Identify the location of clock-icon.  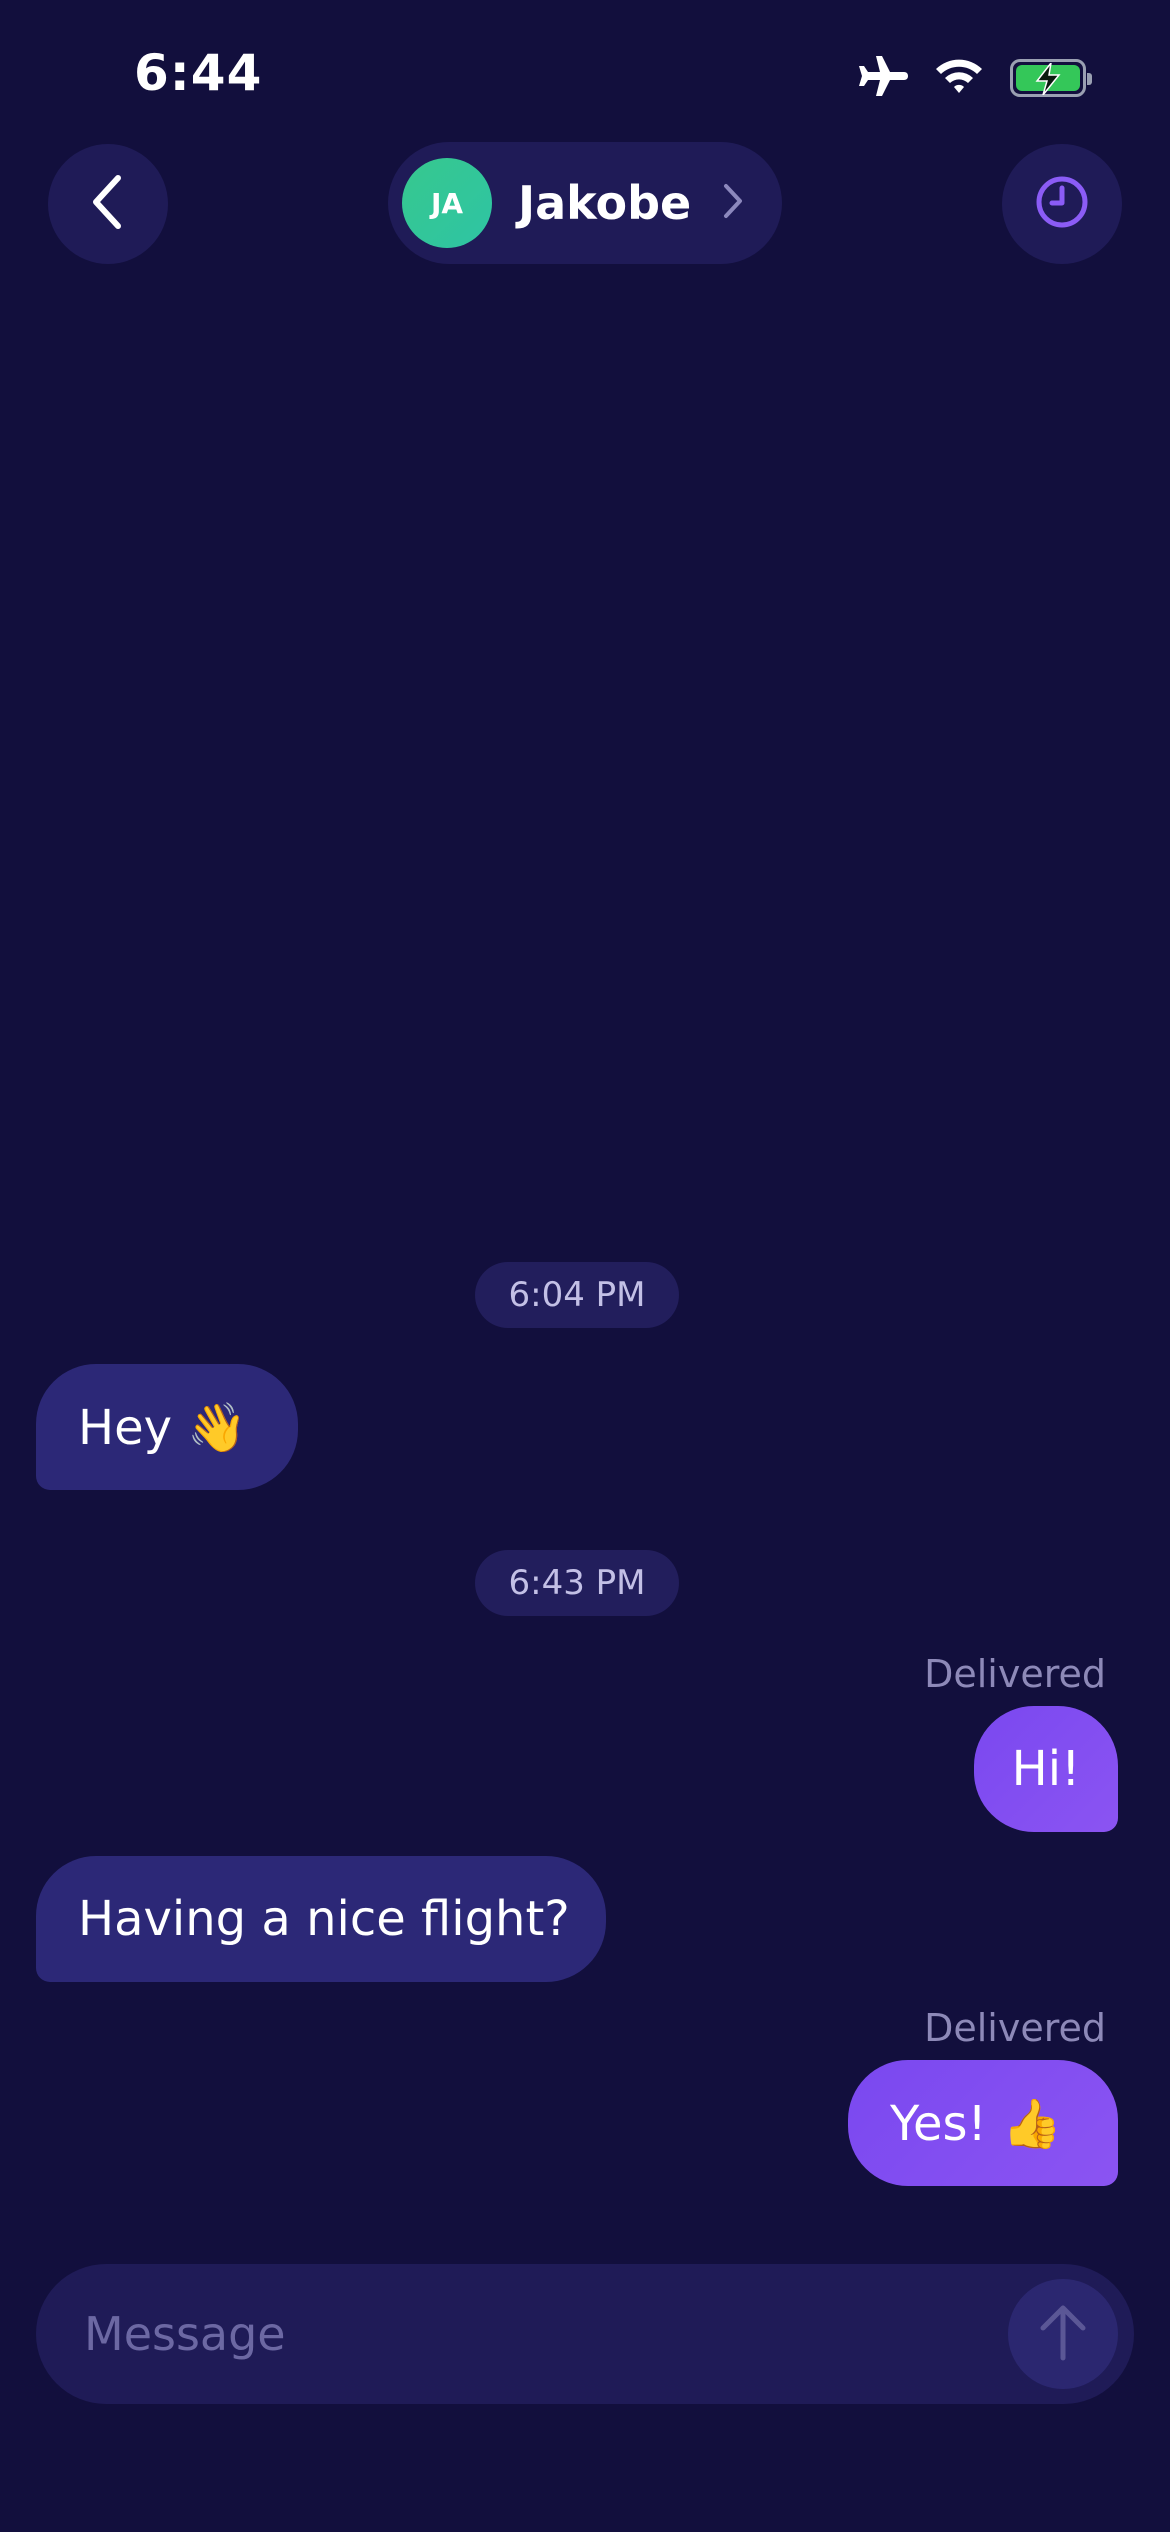
(1062, 204).